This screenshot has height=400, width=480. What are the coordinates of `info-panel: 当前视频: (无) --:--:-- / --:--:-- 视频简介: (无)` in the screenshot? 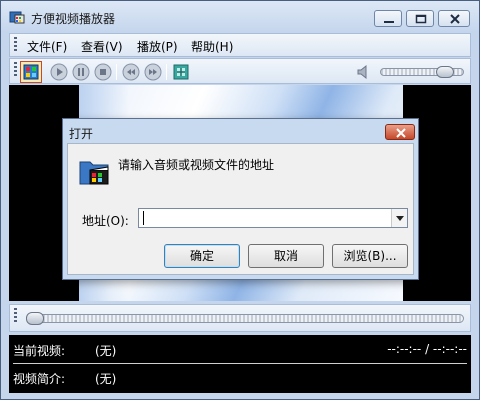 It's located at (240, 364).